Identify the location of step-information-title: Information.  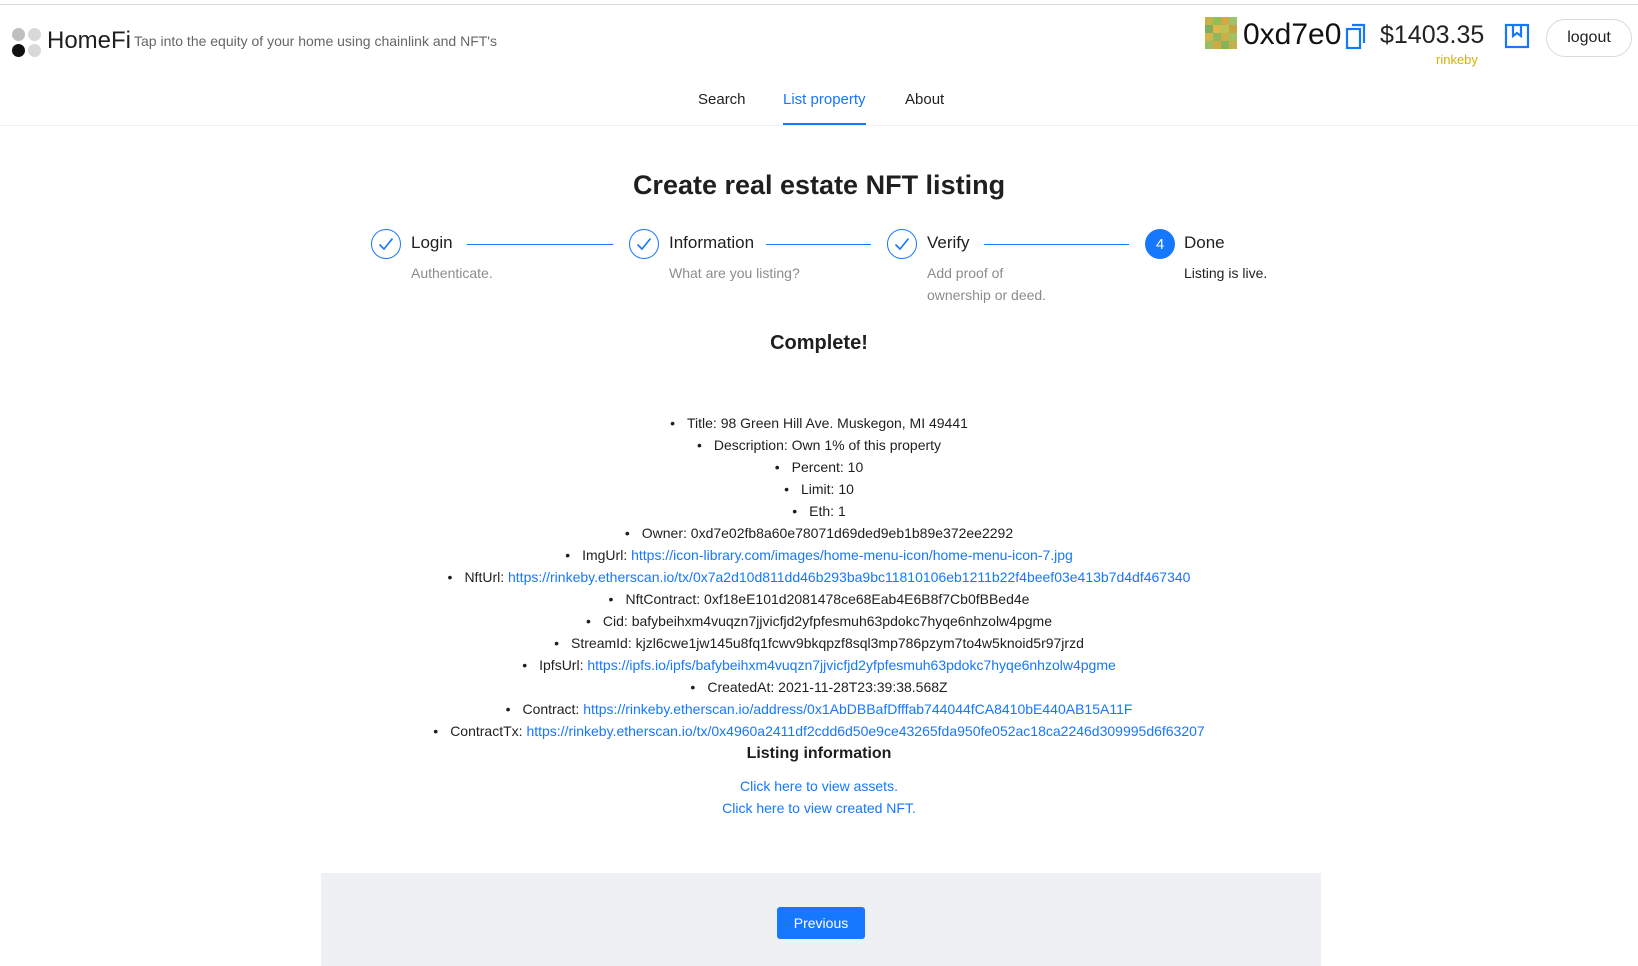
(712, 242).